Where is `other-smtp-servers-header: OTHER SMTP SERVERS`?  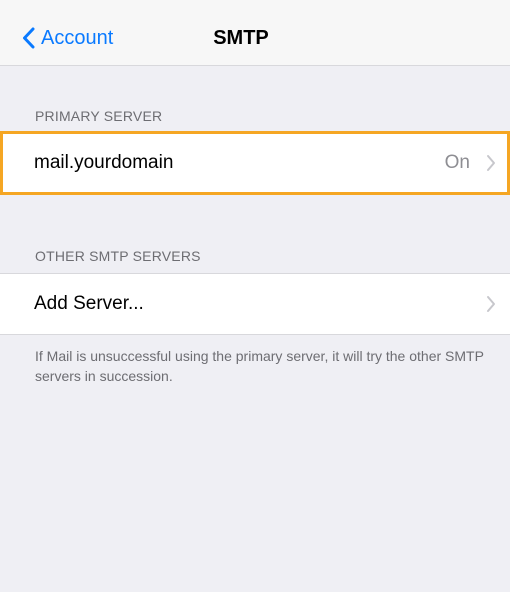 other-smtp-servers-header: OTHER SMTP SERVERS is located at coordinates (118, 256).